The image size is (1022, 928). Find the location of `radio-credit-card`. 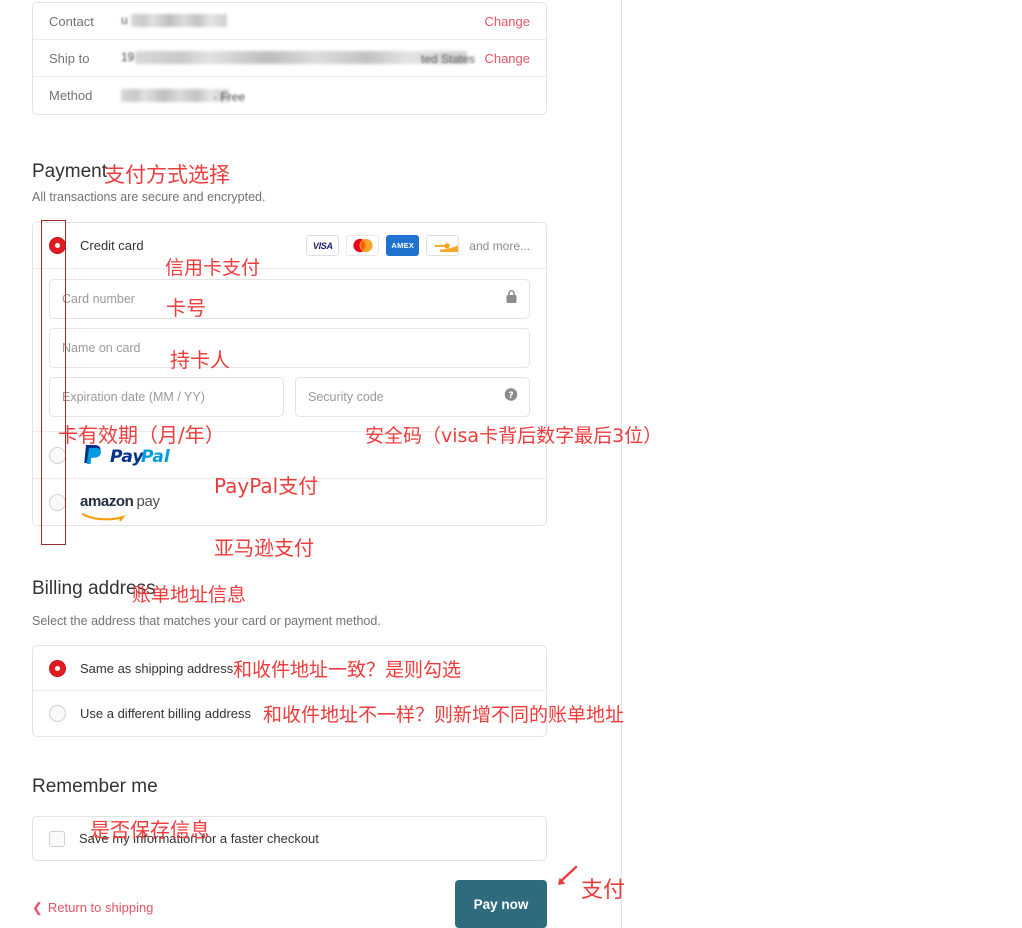

radio-credit-card is located at coordinates (57, 245).